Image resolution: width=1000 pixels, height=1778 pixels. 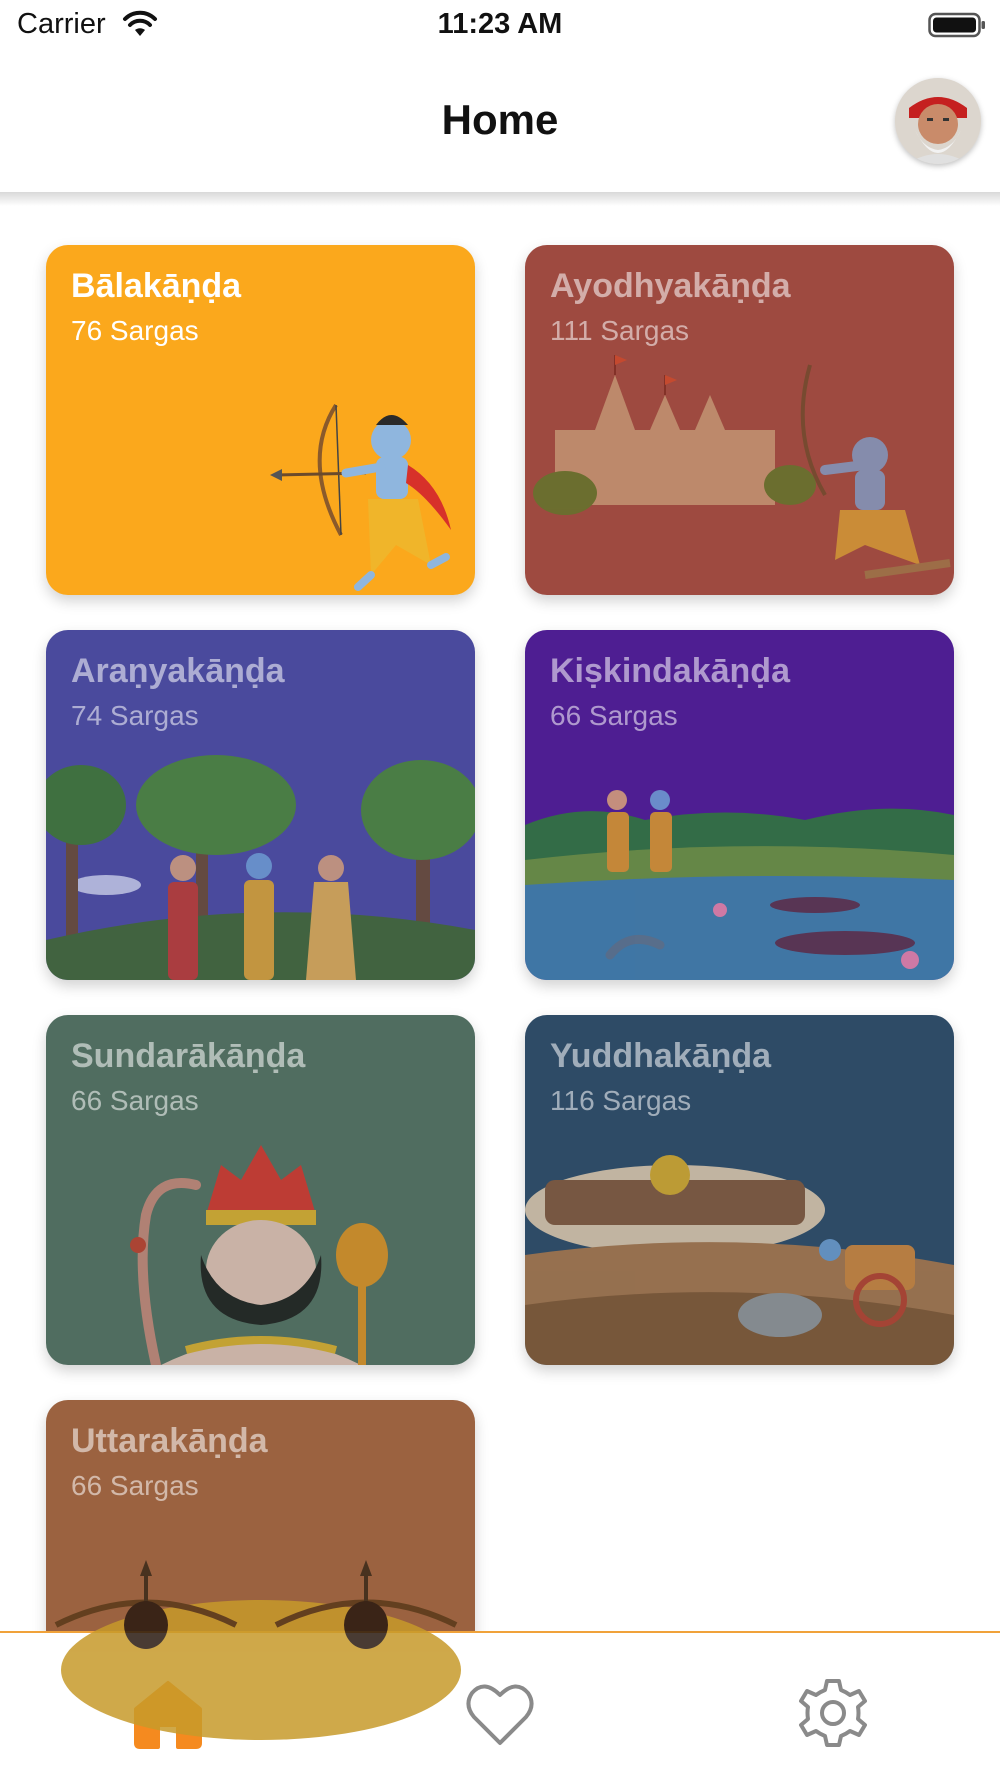 What do you see at coordinates (188, 1056) in the screenshot?
I see `kanda-title: Sundarākāṇḍa` at bounding box center [188, 1056].